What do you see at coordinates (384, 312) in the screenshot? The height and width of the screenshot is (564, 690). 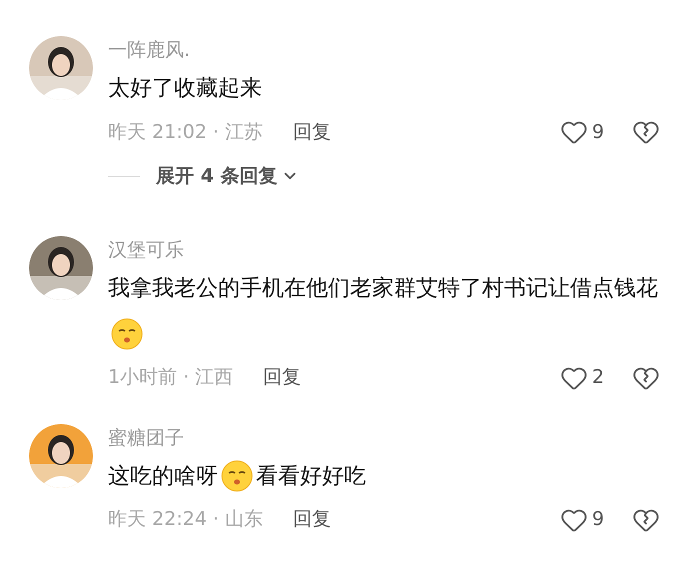 I see `comment-text: 我拿我老公的手机在他们老家群艾特了村书记让借点钱花` at bounding box center [384, 312].